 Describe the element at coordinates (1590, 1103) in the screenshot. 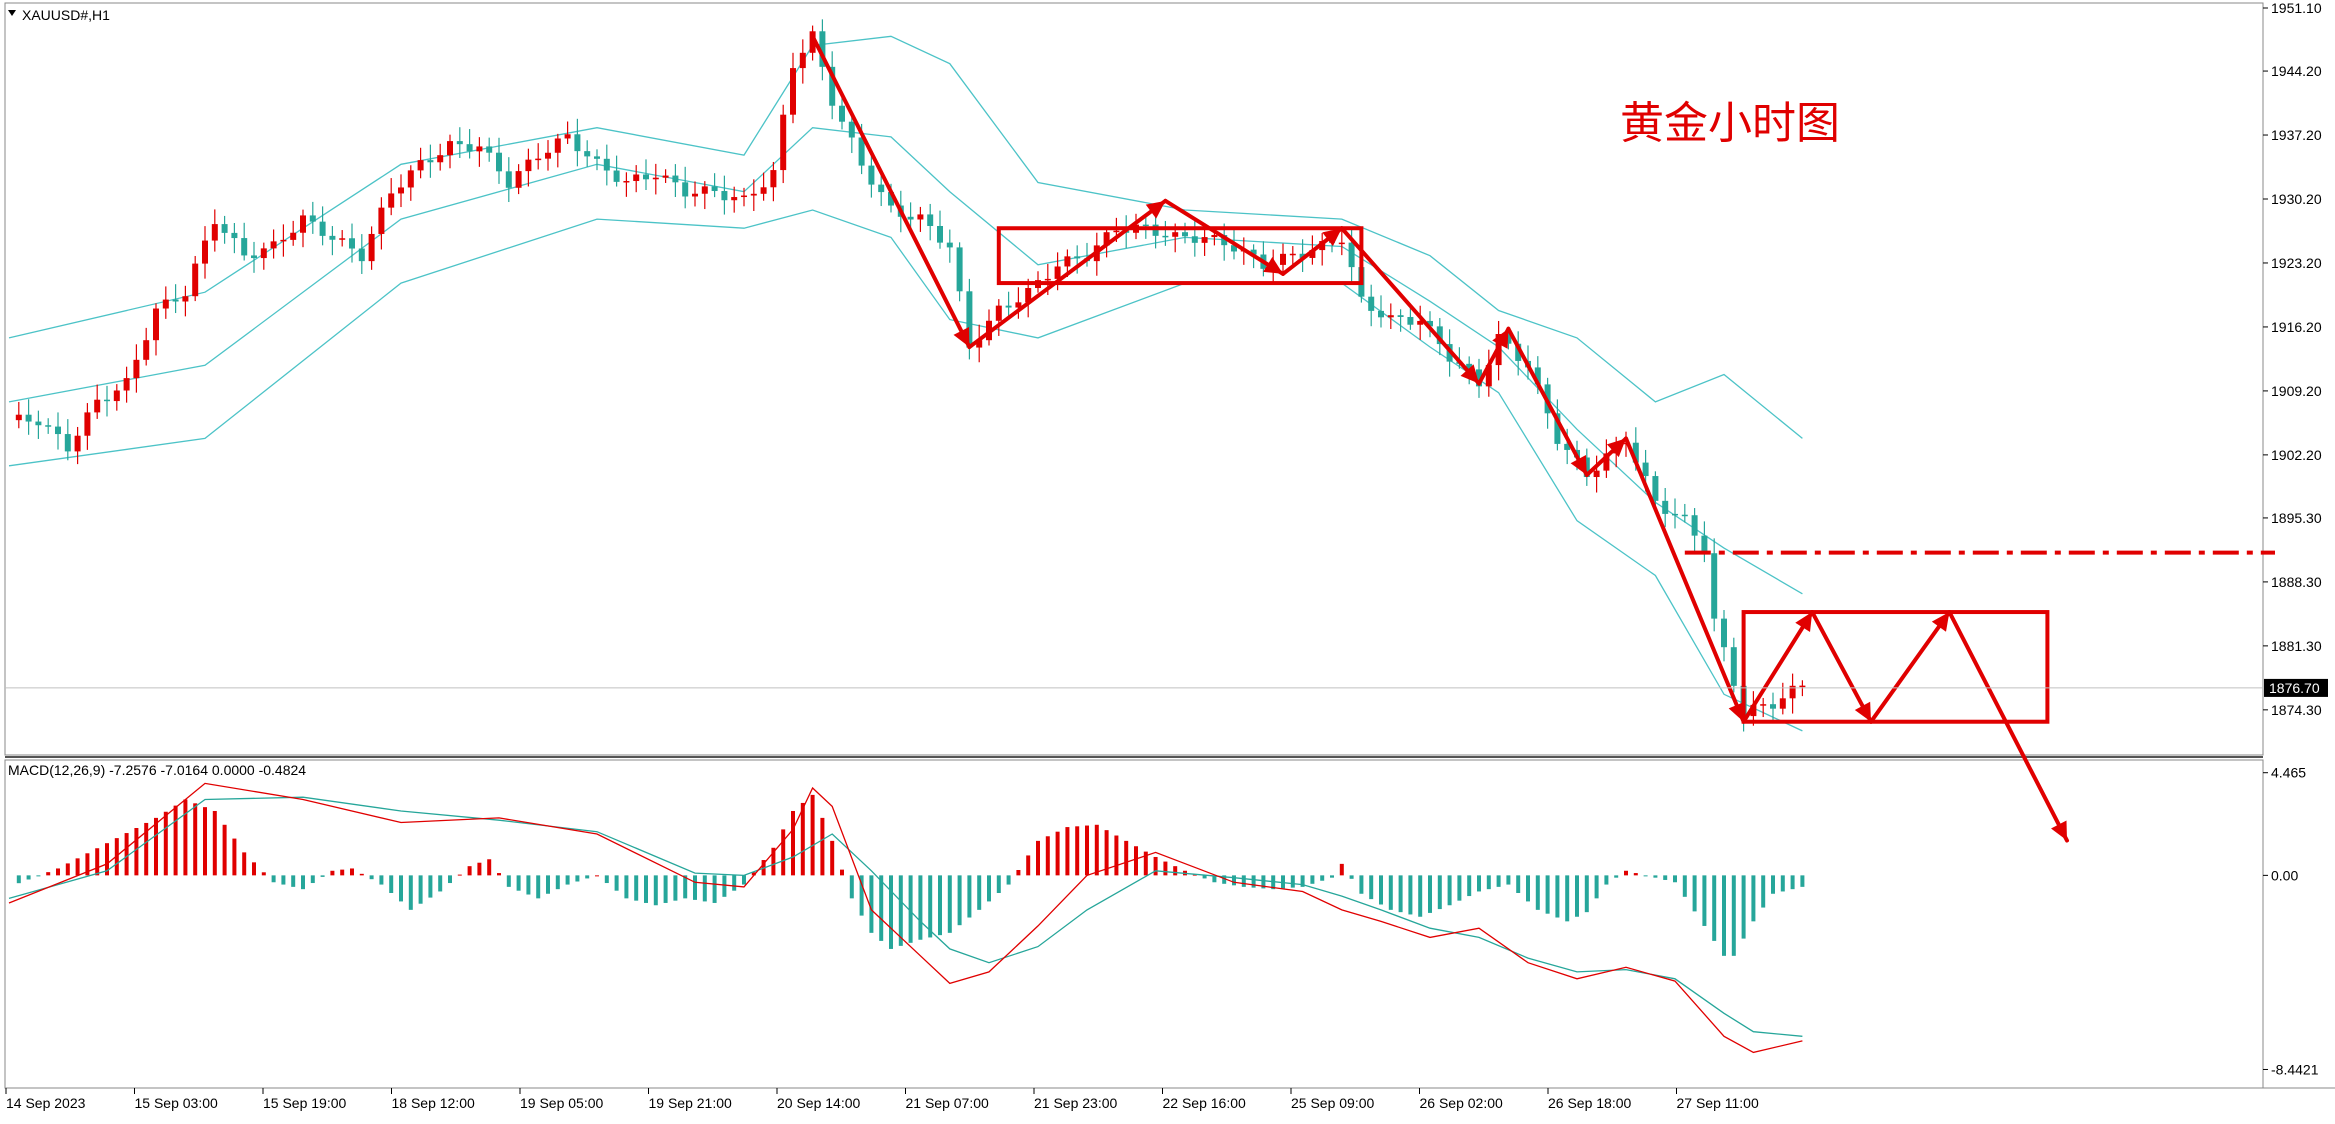

I see `x-tick-label: 26 Sep 18:00` at that location.